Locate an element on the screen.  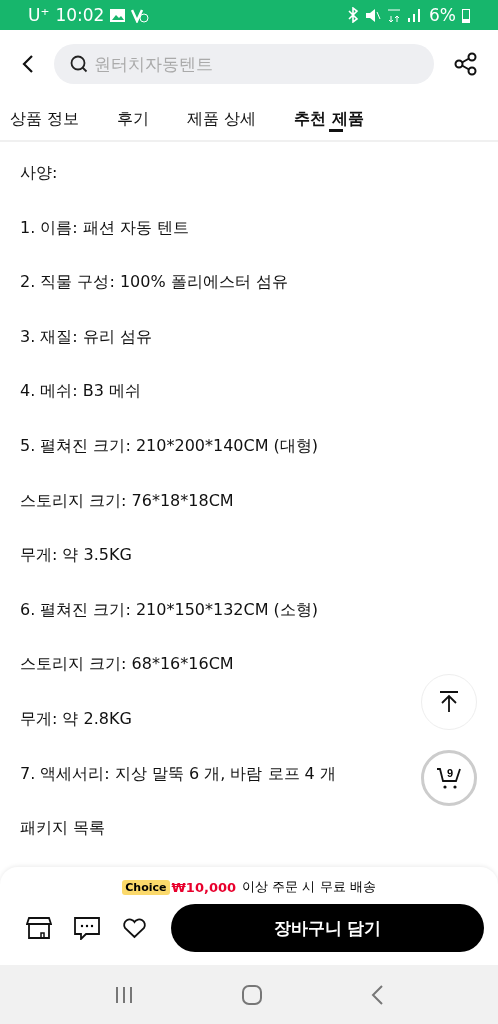
chat-icon is located at coordinates (87, 928).